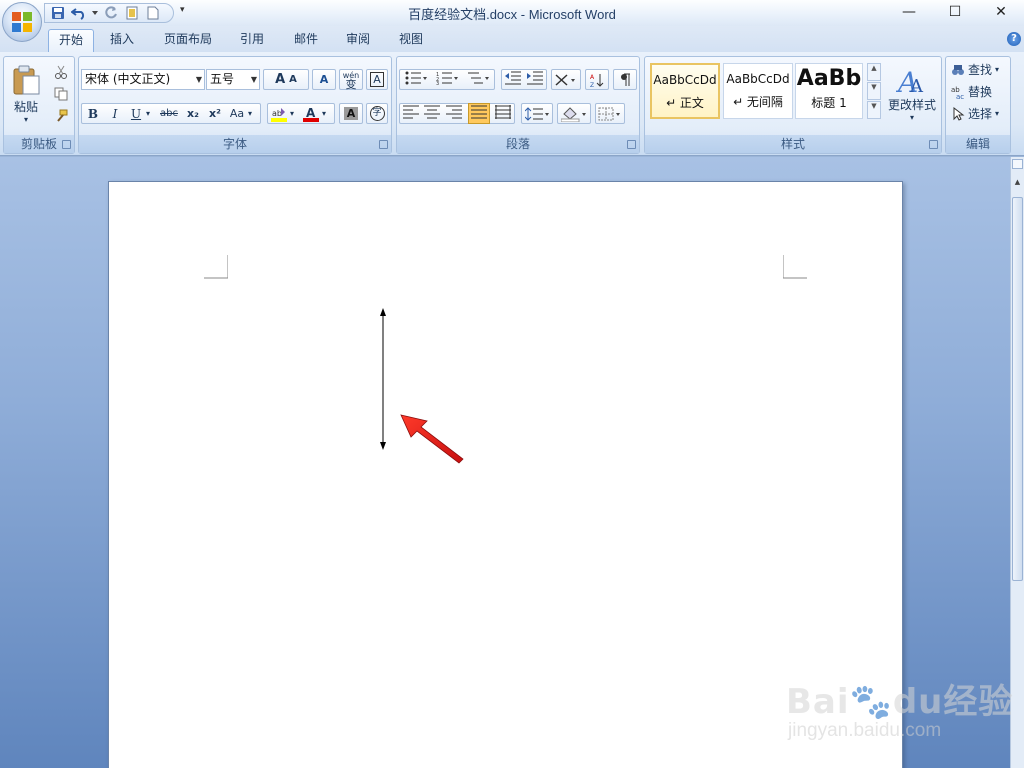 This screenshot has width=1024, height=768. I want to click on numbering-icon: 123, so click(447, 79).